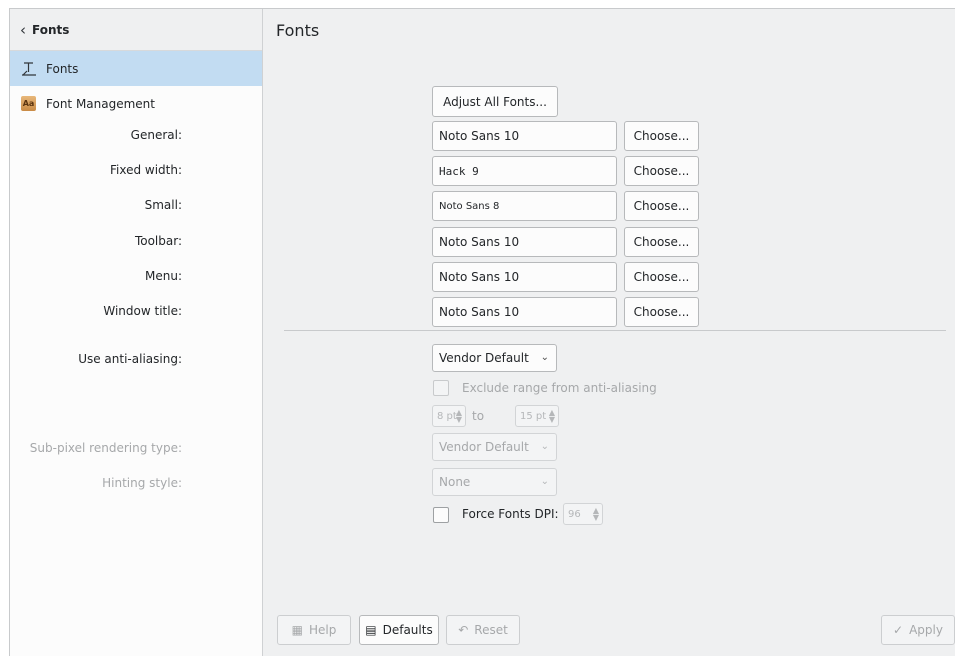 The image size is (955, 656). I want to click on range-from-spinbox: 8 pt ▲ ▼, so click(449, 416).